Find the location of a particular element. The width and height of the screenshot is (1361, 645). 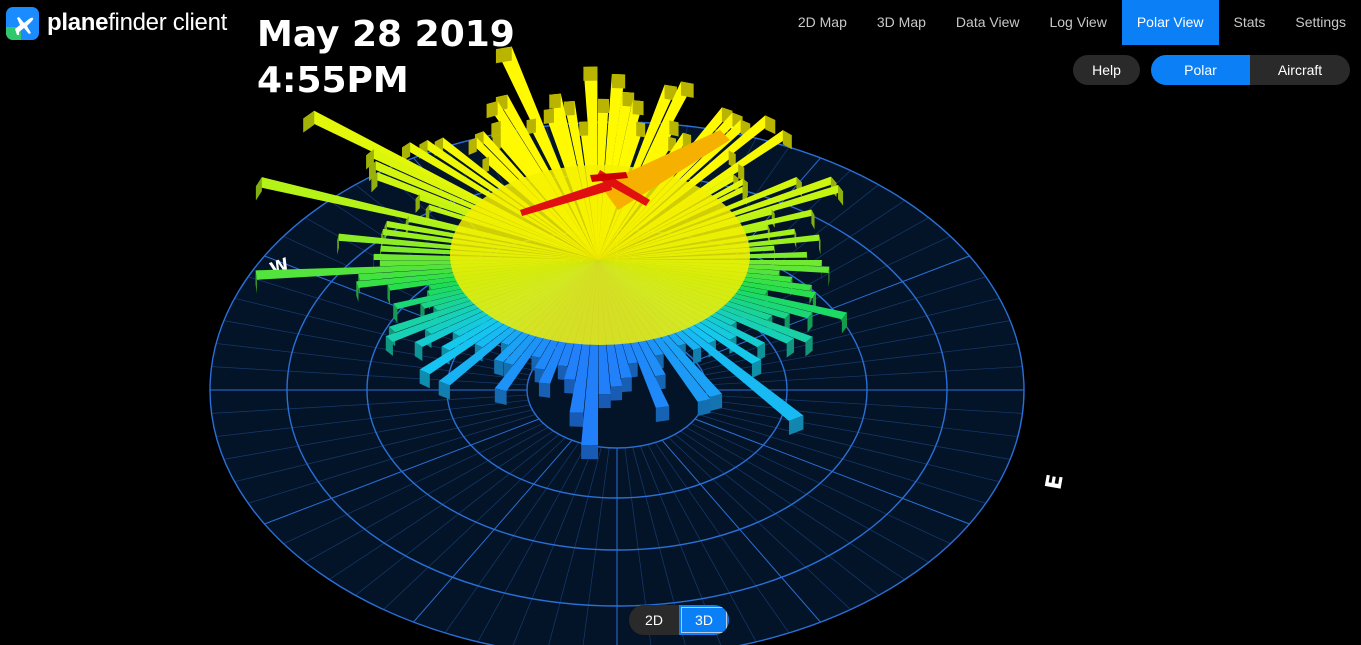

help-control: Help is located at coordinates (1106, 70).